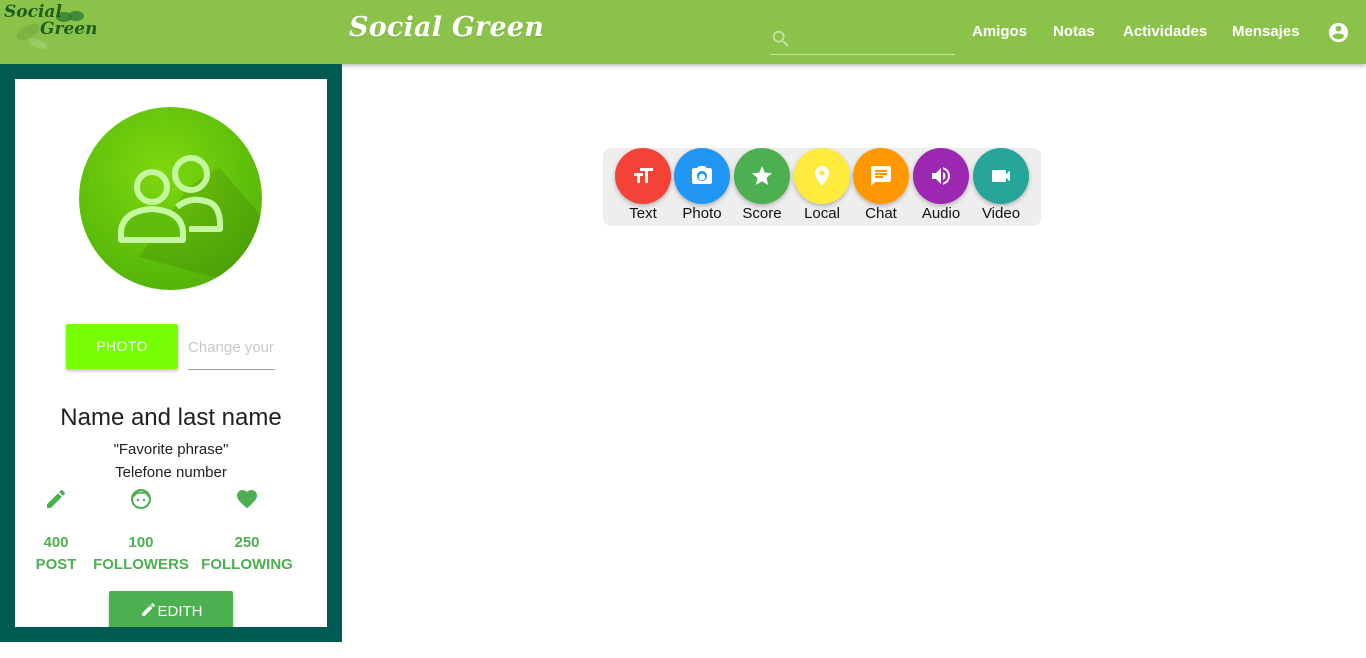 Image resolution: width=1366 pixels, height=658 pixels. Describe the element at coordinates (780, 38) in the screenshot. I see `search-icon` at that location.